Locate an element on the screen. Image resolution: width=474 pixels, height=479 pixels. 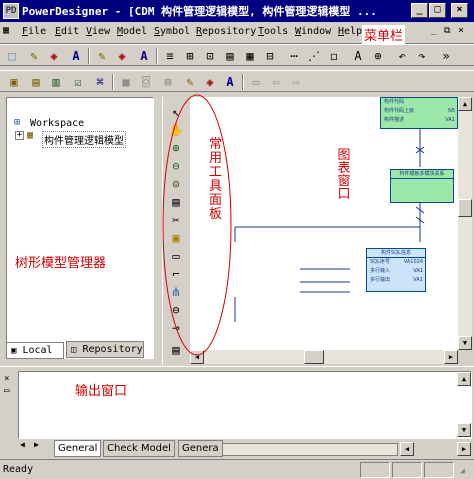
output-scroll-right-icon: ▶ is located at coordinates (464, 449).